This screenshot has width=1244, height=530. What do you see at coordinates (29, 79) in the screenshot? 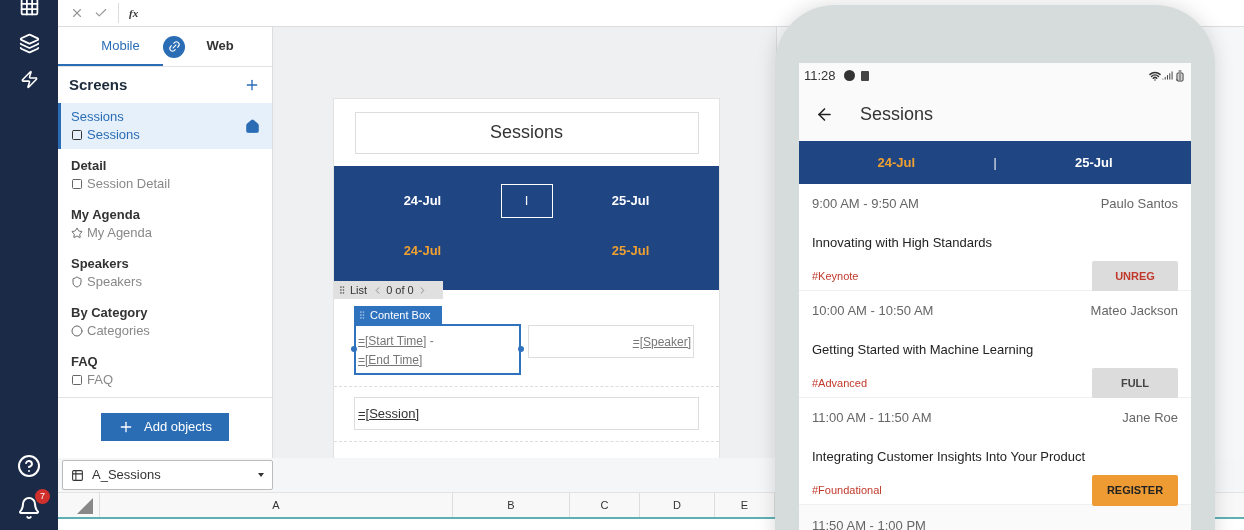
I see `lightning-icon` at bounding box center [29, 79].